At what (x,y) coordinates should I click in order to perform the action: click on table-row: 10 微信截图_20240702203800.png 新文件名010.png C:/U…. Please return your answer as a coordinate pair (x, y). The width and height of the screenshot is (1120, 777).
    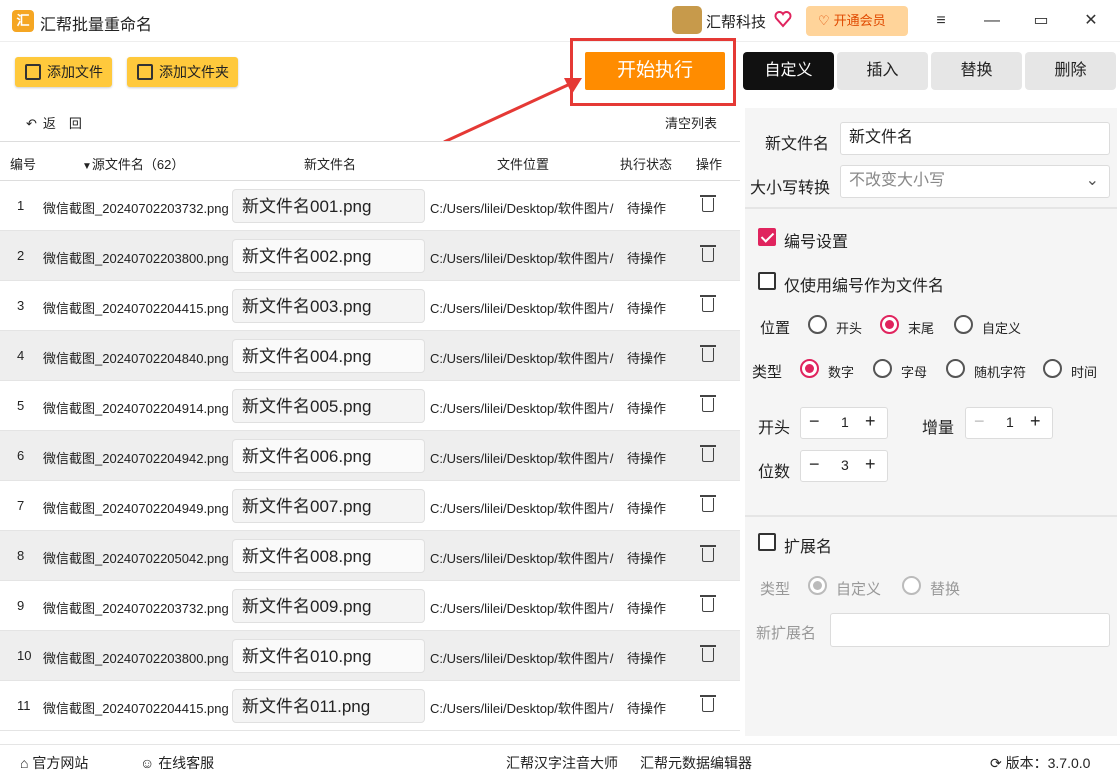
    Looking at the image, I should click on (370, 656).